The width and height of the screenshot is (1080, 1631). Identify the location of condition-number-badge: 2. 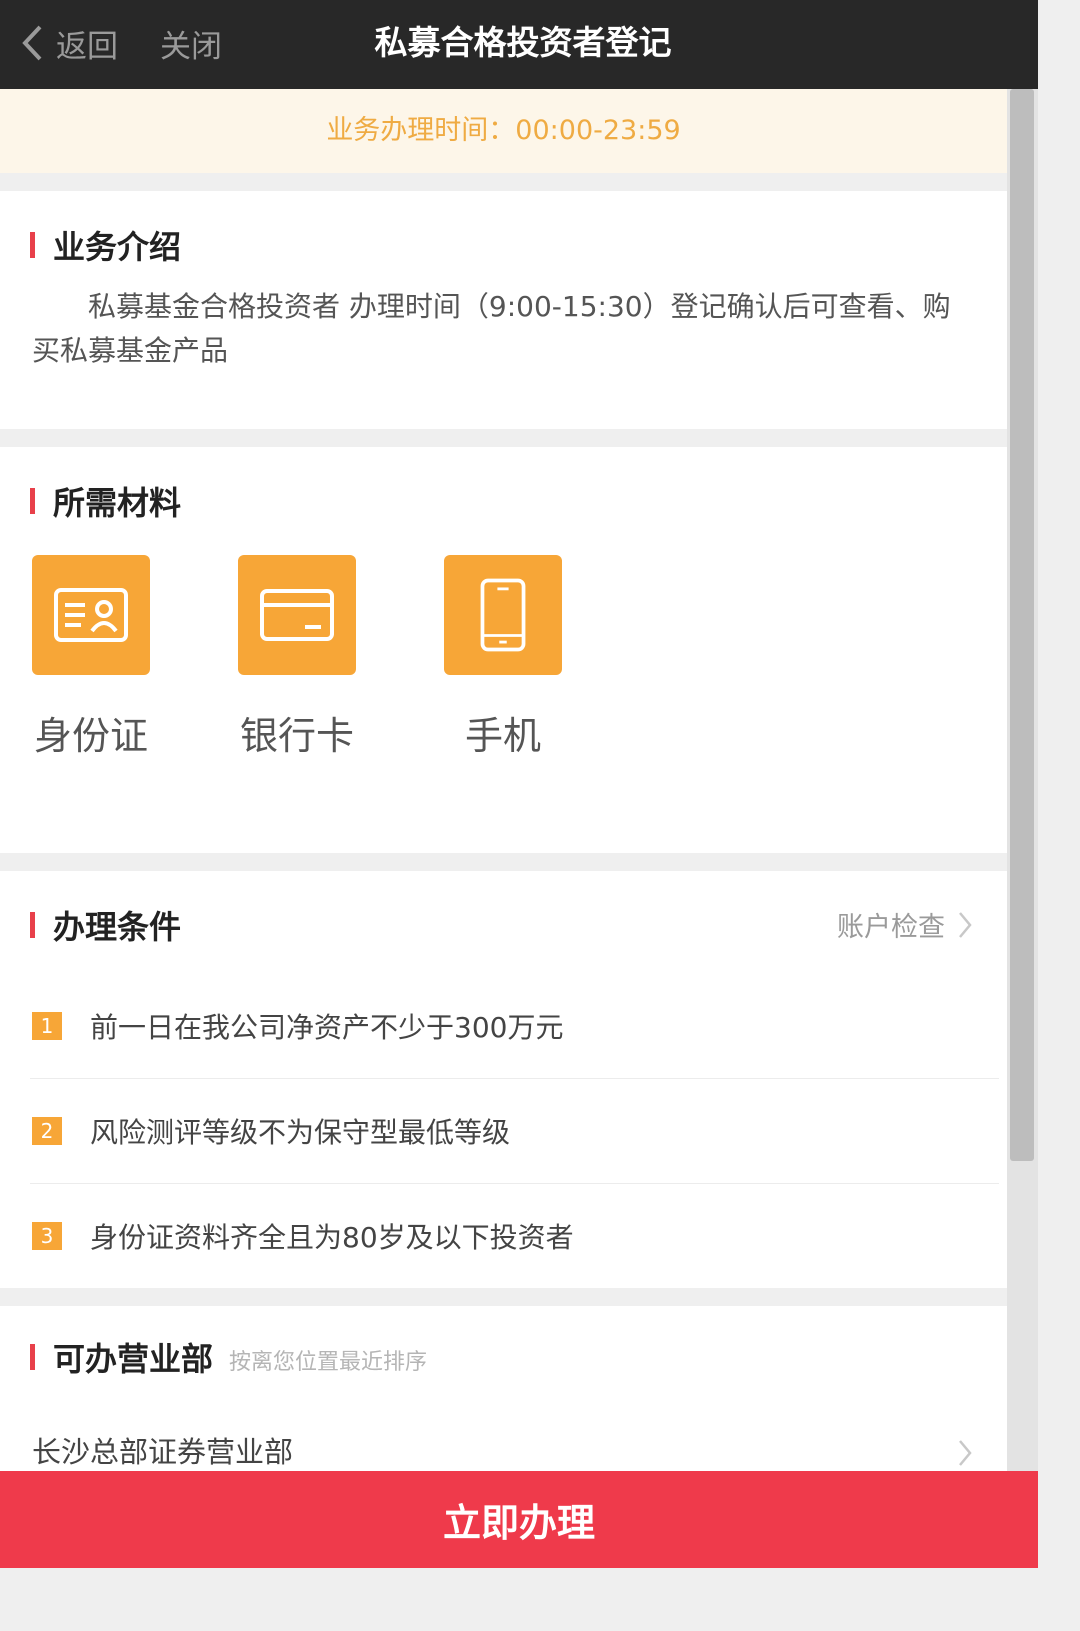
(47, 1131).